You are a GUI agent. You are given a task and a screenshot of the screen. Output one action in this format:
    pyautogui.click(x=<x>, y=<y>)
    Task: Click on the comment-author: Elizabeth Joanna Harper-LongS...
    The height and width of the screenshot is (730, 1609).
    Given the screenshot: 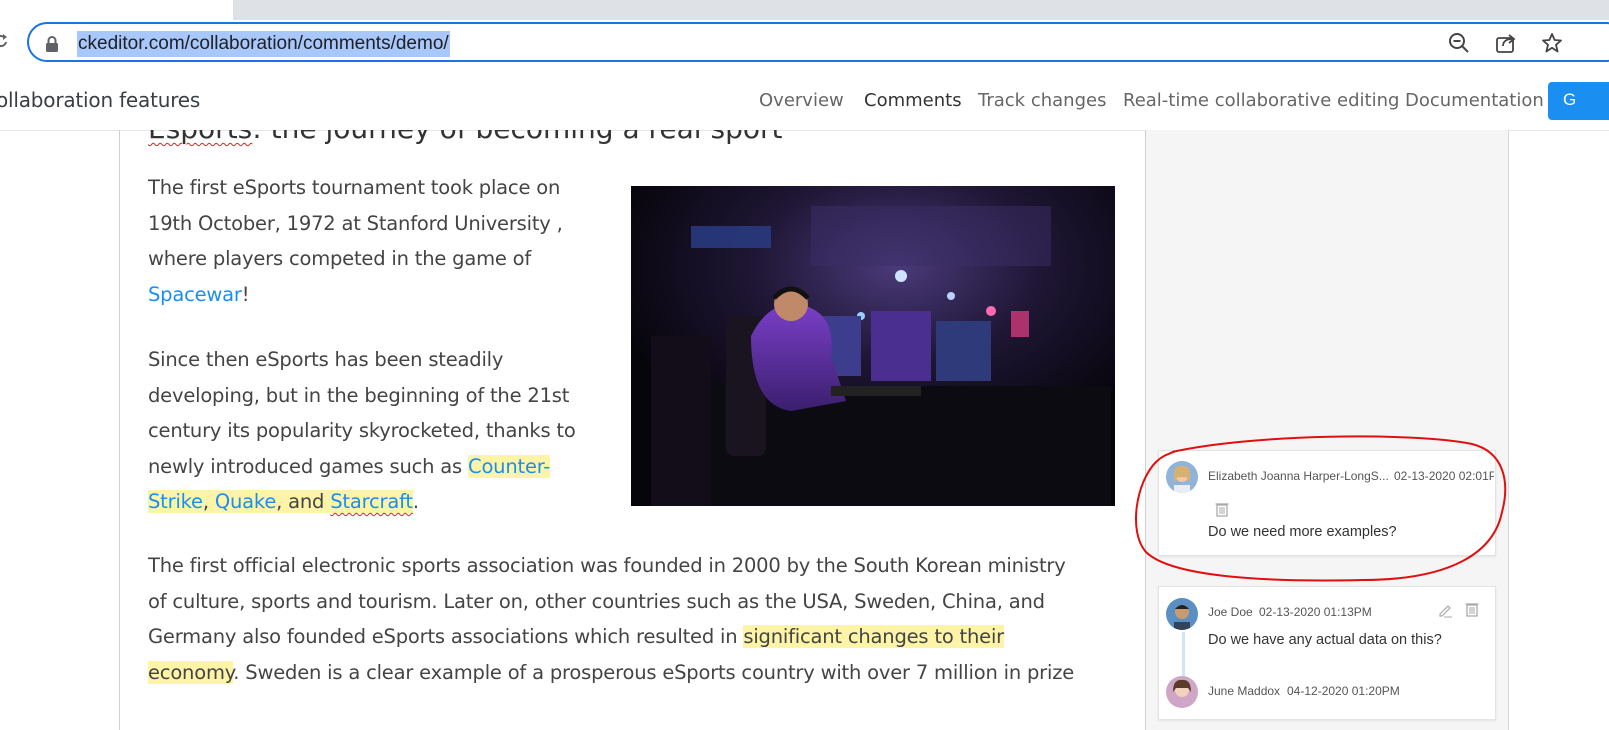 What is the action you would take?
    pyautogui.click(x=1298, y=476)
    